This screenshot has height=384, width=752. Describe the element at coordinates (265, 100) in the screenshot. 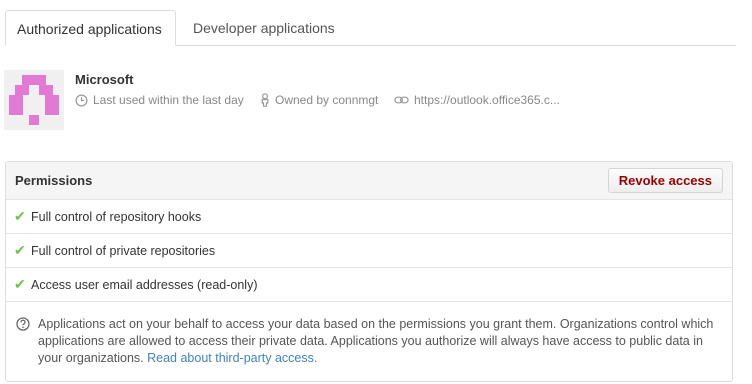

I see `person-icon` at that location.